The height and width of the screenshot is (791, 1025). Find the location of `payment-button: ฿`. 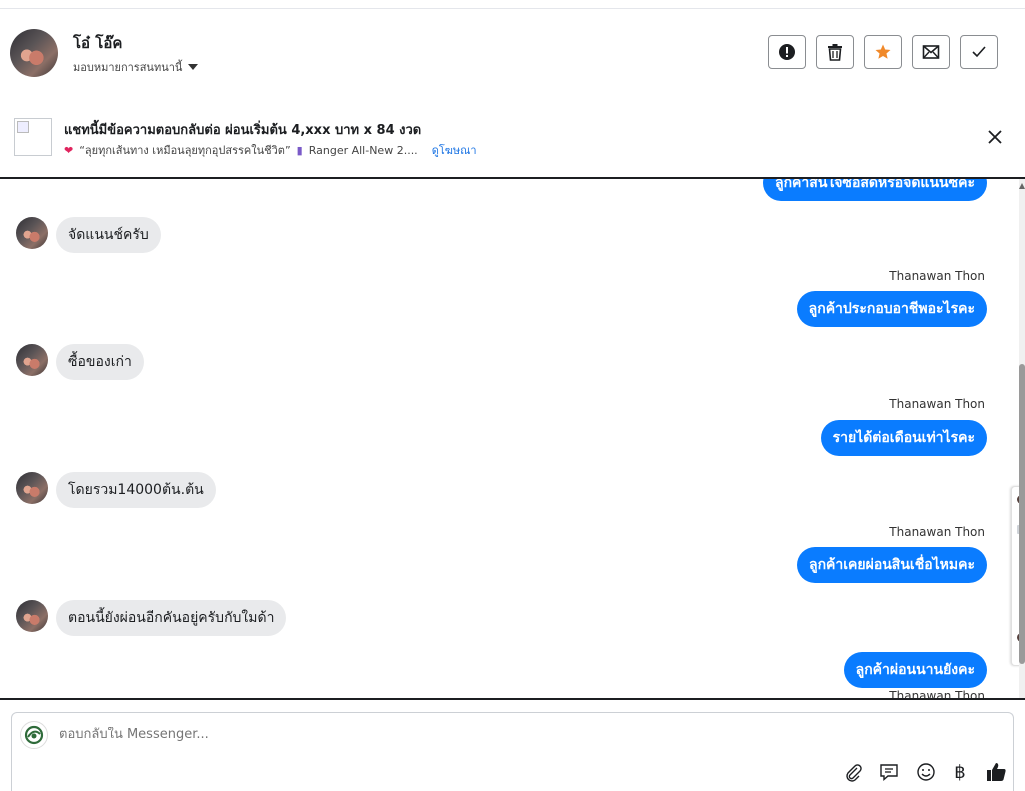

payment-button: ฿ is located at coordinates (960, 772).